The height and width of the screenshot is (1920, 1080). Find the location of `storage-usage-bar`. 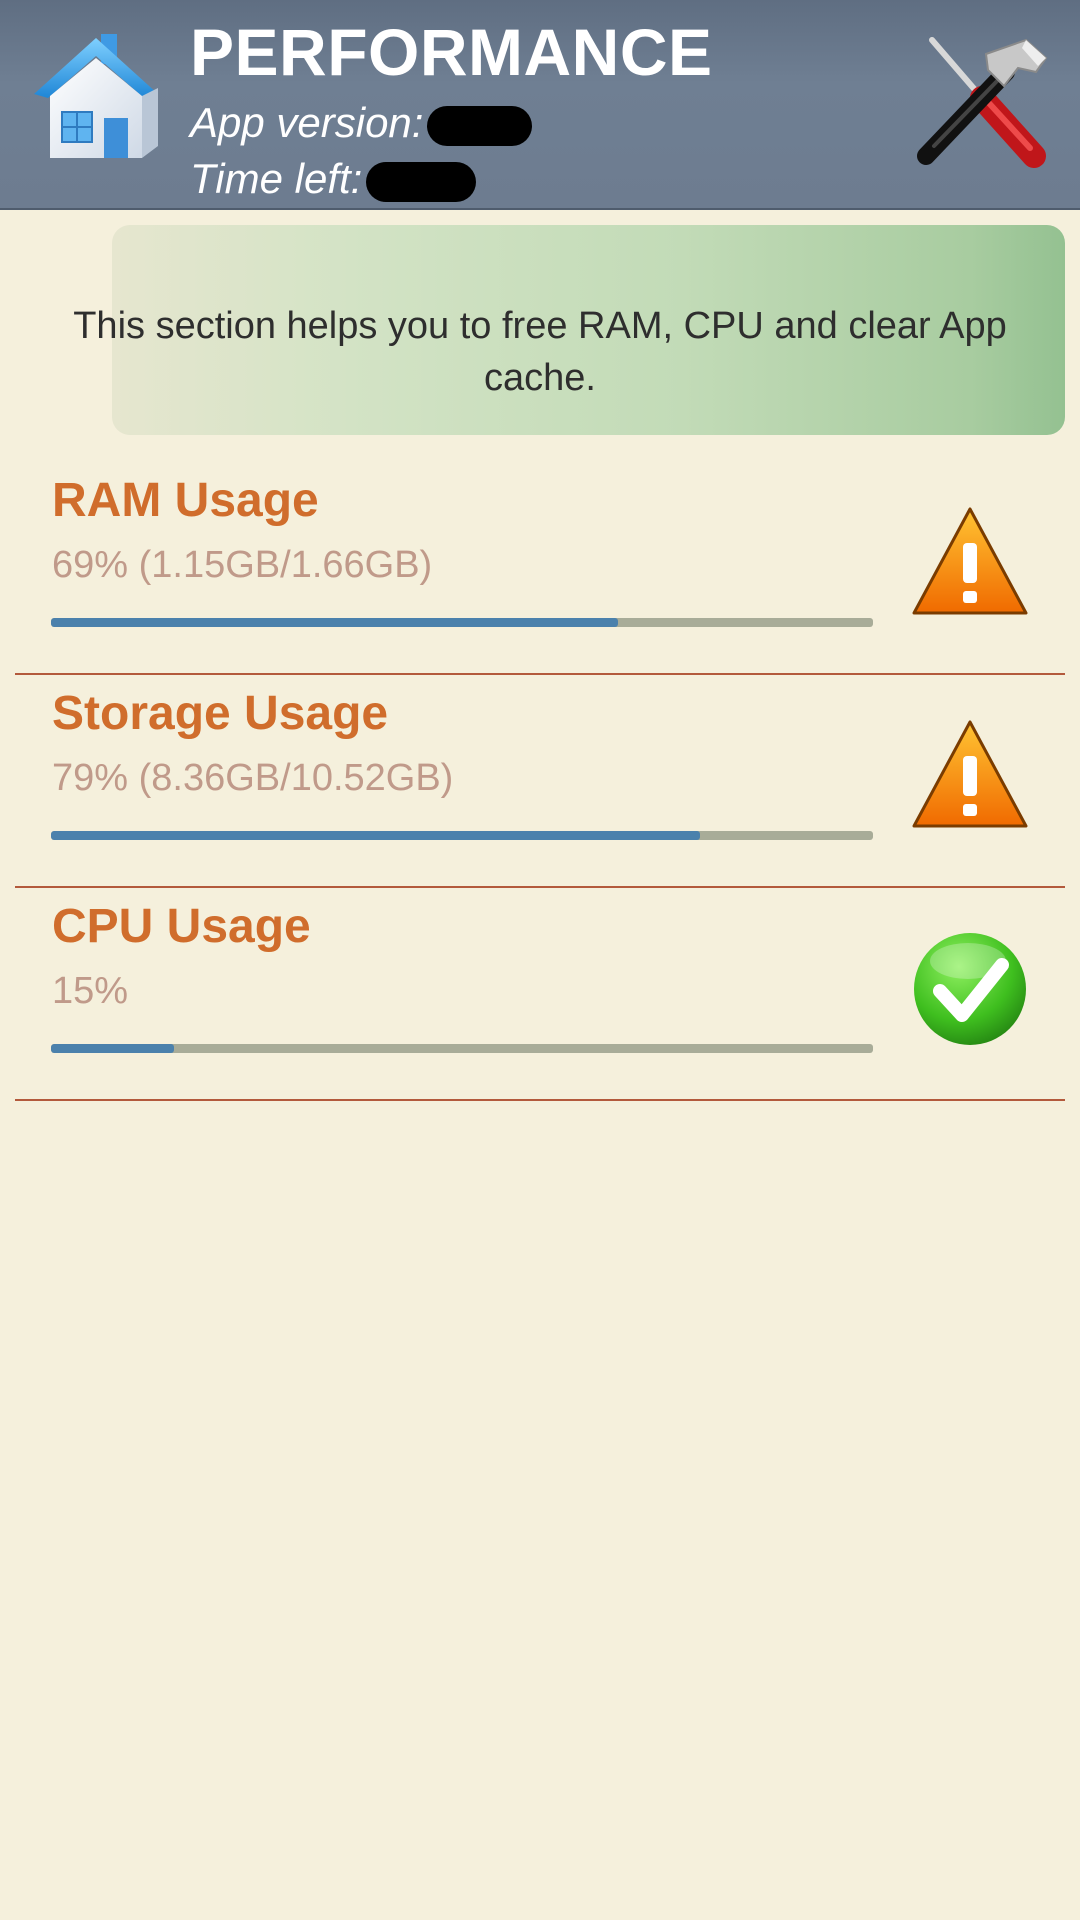

storage-usage-bar is located at coordinates (462, 835).